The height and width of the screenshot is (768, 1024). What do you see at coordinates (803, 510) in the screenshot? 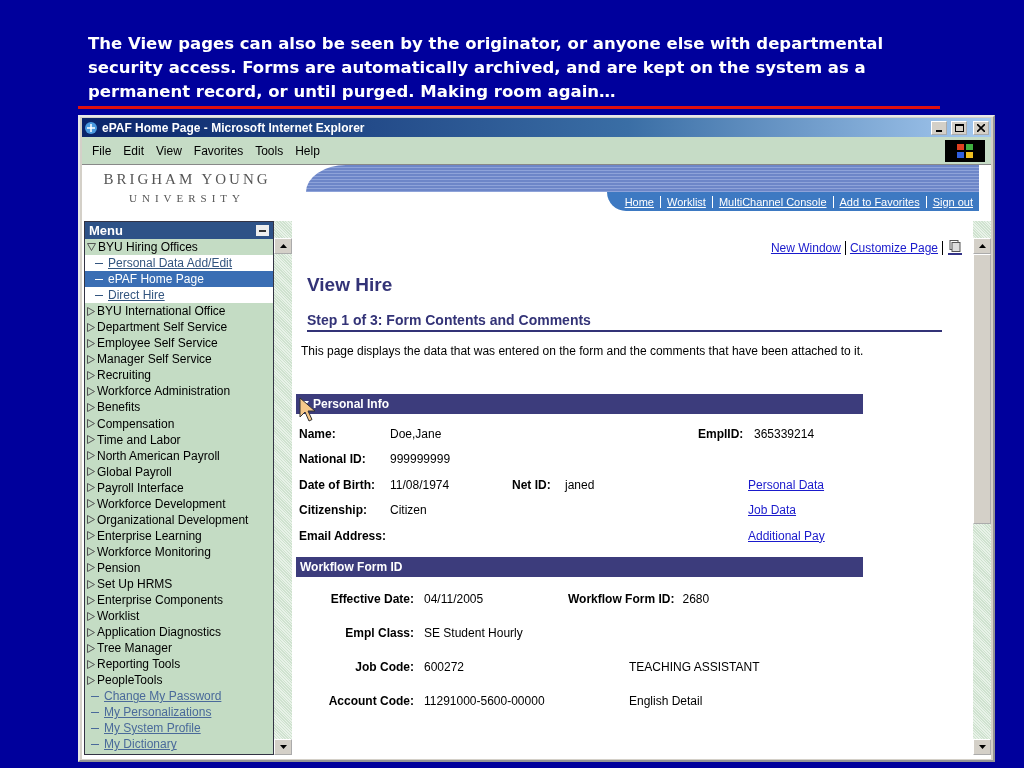
I see `section-link: Job Data` at bounding box center [803, 510].